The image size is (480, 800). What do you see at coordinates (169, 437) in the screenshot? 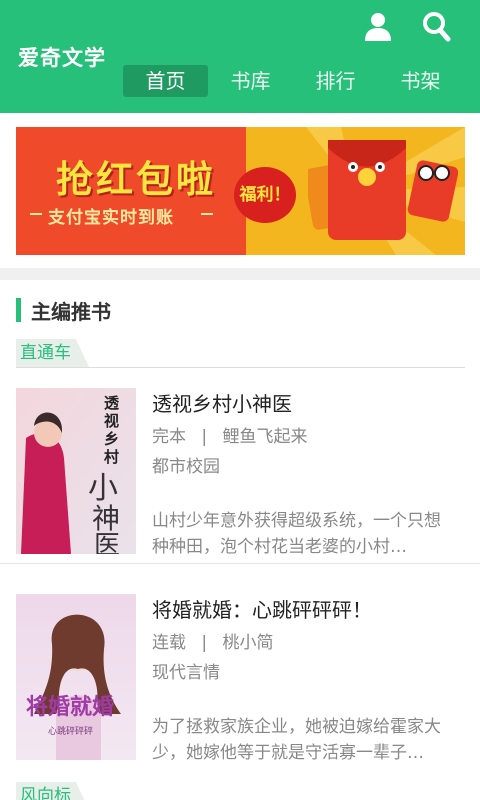
I see `book-status: 完本` at bounding box center [169, 437].